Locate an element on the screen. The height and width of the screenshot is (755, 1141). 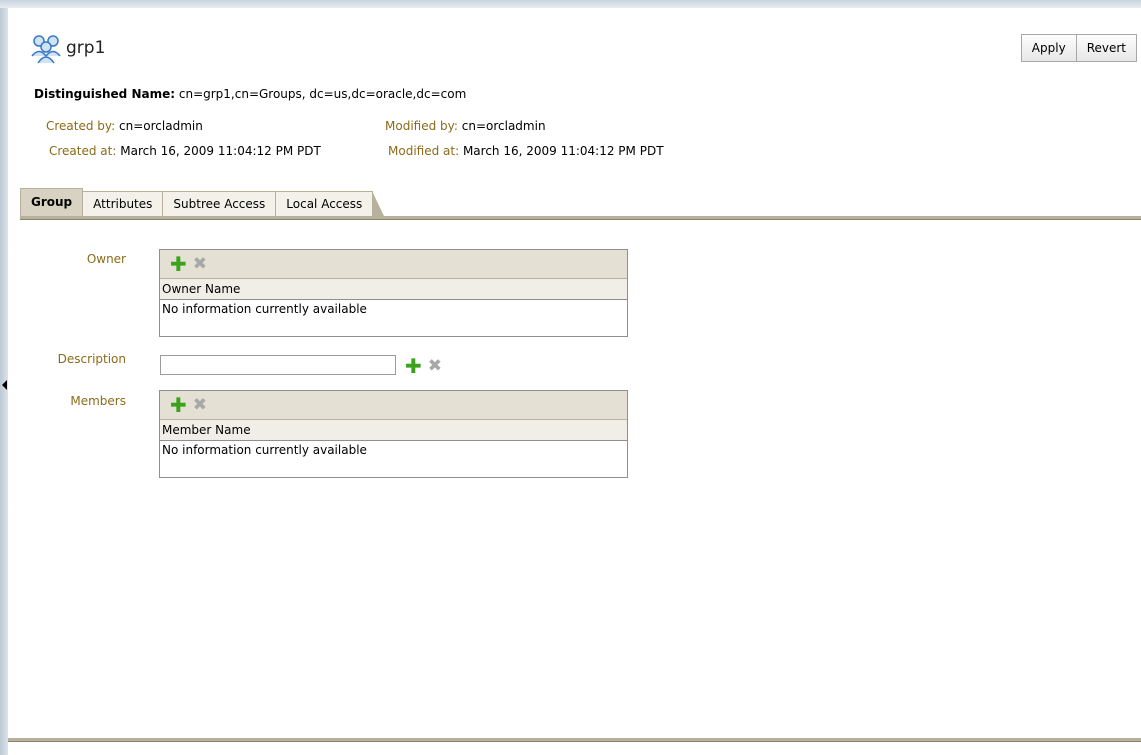
owner-label: Owner is located at coordinates (106, 259).